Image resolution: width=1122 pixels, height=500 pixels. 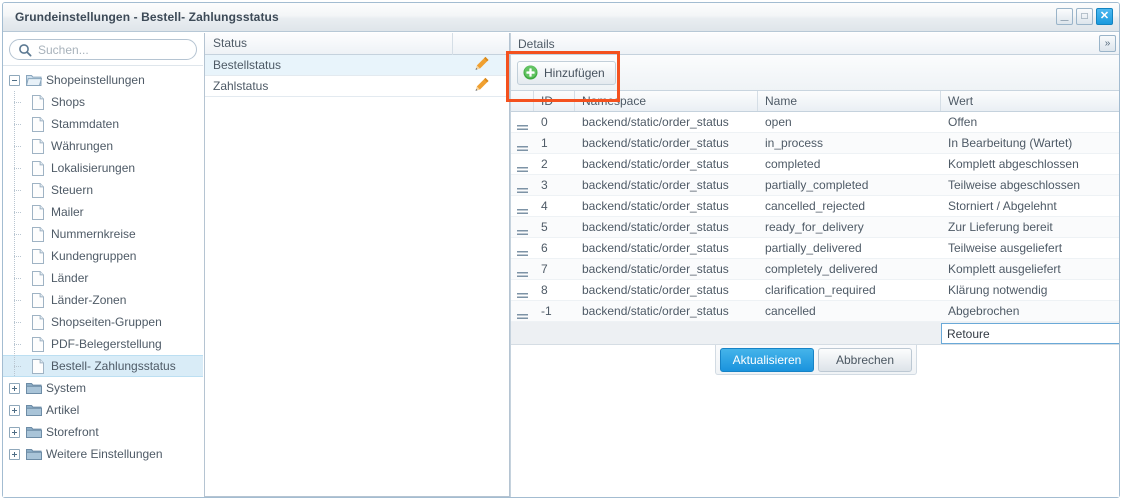 What do you see at coordinates (66, 388) in the screenshot?
I see `tree-item-label: System` at bounding box center [66, 388].